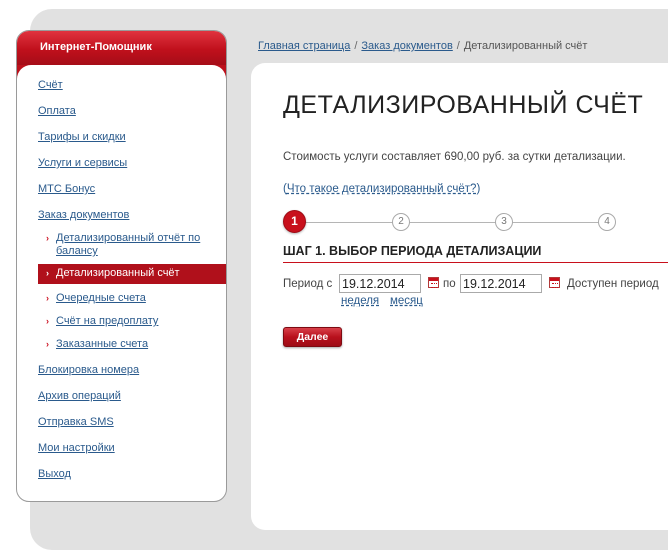 The height and width of the screenshot is (558, 668). I want to click on sidebar-subitem-label: Детализированный отчёт по балансу, so click(128, 244).